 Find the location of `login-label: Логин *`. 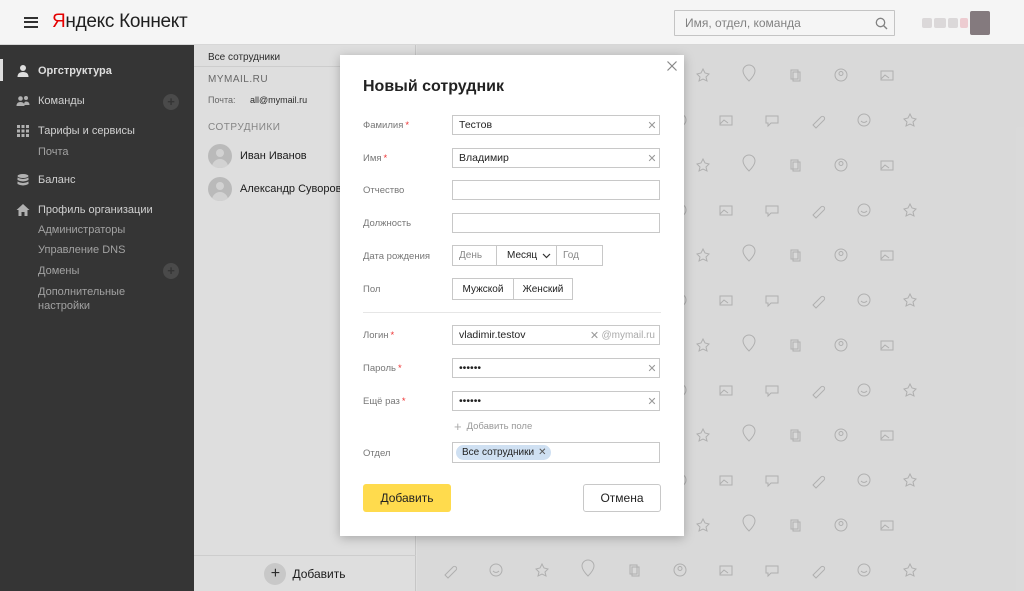

login-label: Логин * is located at coordinates (378, 335).